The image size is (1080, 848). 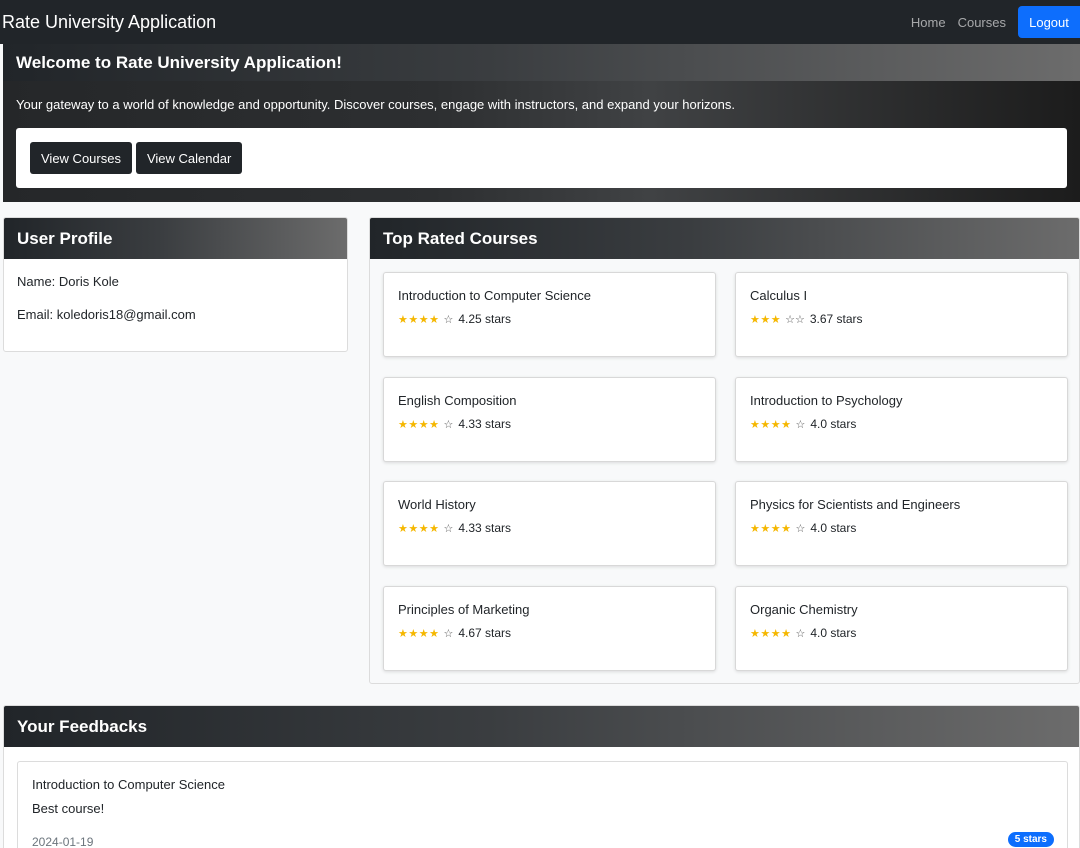 What do you see at coordinates (549, 319) in the screenshot?
I see `course-rating: ★★★★ ☆ 4.25 stars` at bounding box center [549, 319].